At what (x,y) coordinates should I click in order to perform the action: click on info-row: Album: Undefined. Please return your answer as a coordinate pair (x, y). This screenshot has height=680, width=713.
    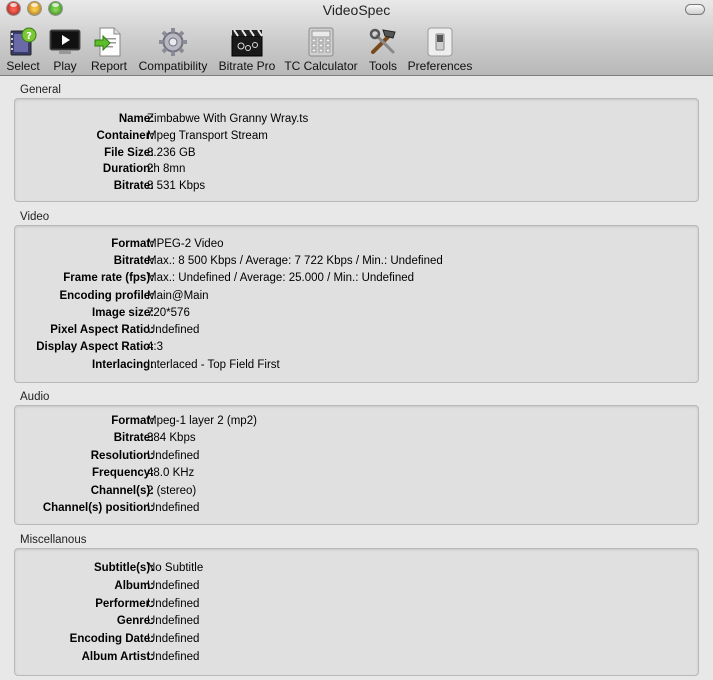
    Looking at the image, I should click on (356, 588).